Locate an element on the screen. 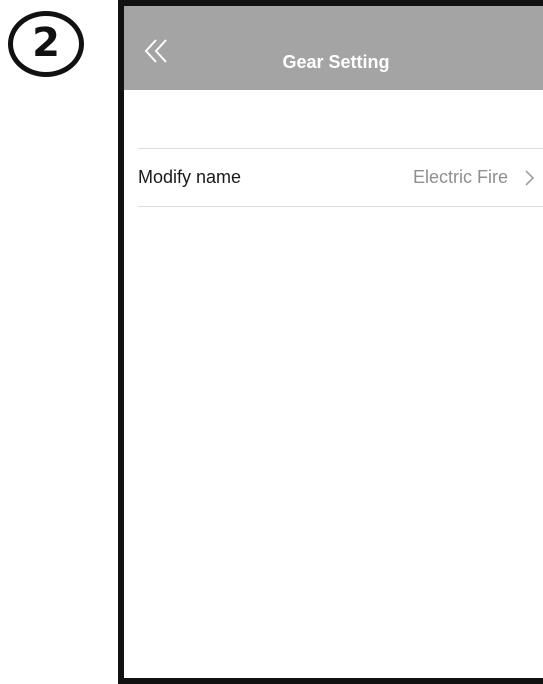 The width and height of the screenshot is (543, 684). step-number: 2 is located at coordinates (46, 43).